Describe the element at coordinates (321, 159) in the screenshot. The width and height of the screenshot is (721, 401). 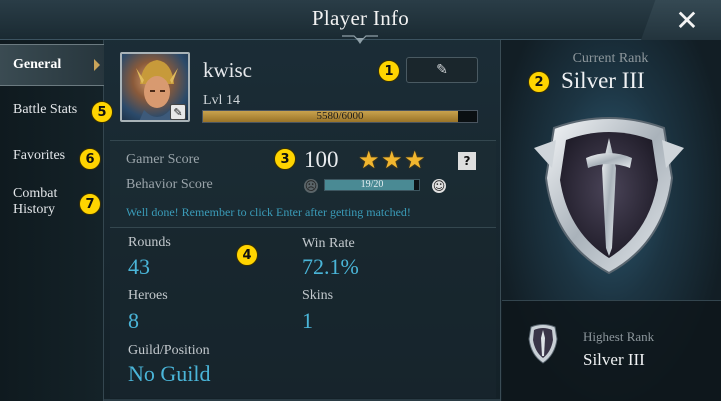
I see `gamer-score-value: 100` at that location.